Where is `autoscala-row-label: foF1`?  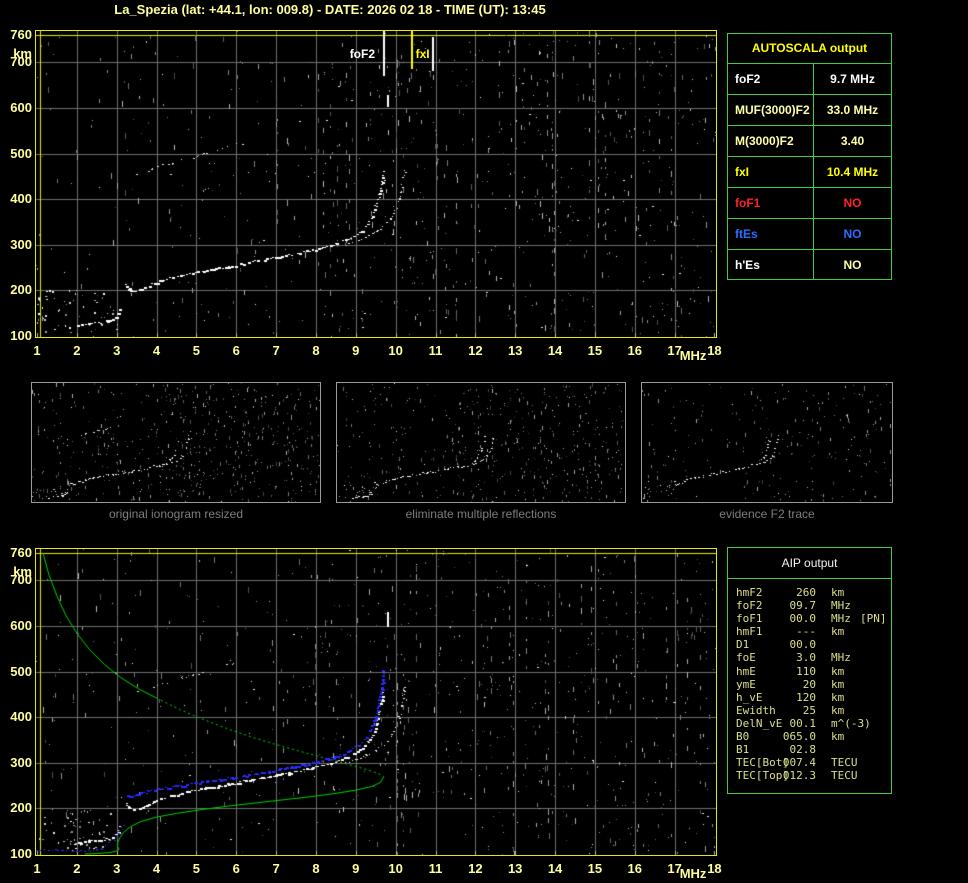
autoscala-row-label: foF1 is located at coordinates (771, 203).